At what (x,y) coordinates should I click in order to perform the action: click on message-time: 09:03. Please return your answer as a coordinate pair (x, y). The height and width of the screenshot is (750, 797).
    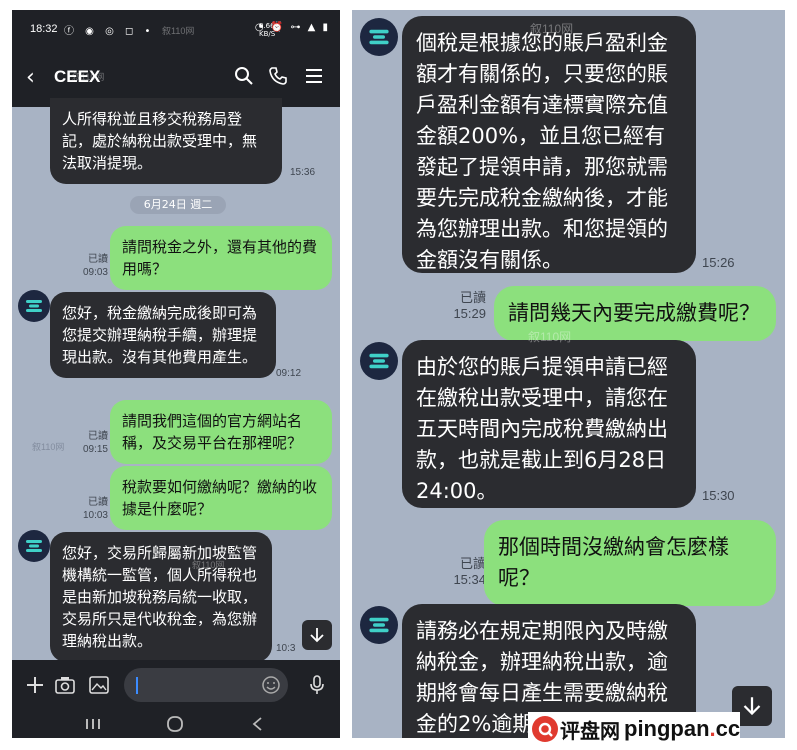
    Looking at the image, I should click on (95, 272).